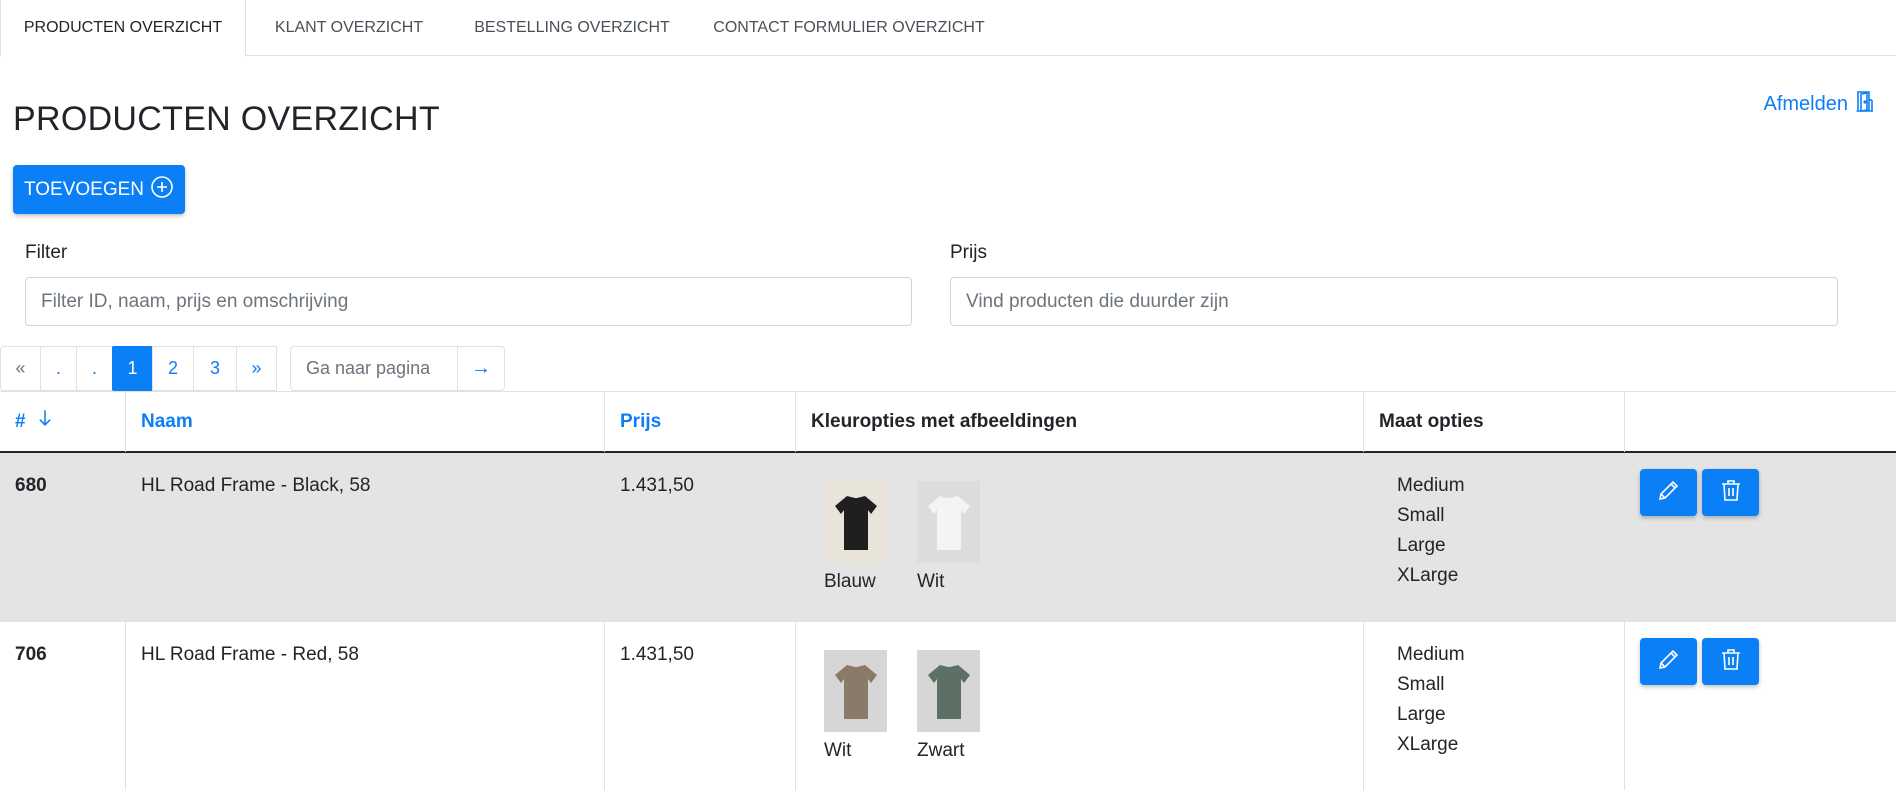 This screenshot has width=1896, height=790. Describe the element at coordinates (364, 706) in the screenshot. I see `row-name: HL Road Frame - Red, 58` at that location.